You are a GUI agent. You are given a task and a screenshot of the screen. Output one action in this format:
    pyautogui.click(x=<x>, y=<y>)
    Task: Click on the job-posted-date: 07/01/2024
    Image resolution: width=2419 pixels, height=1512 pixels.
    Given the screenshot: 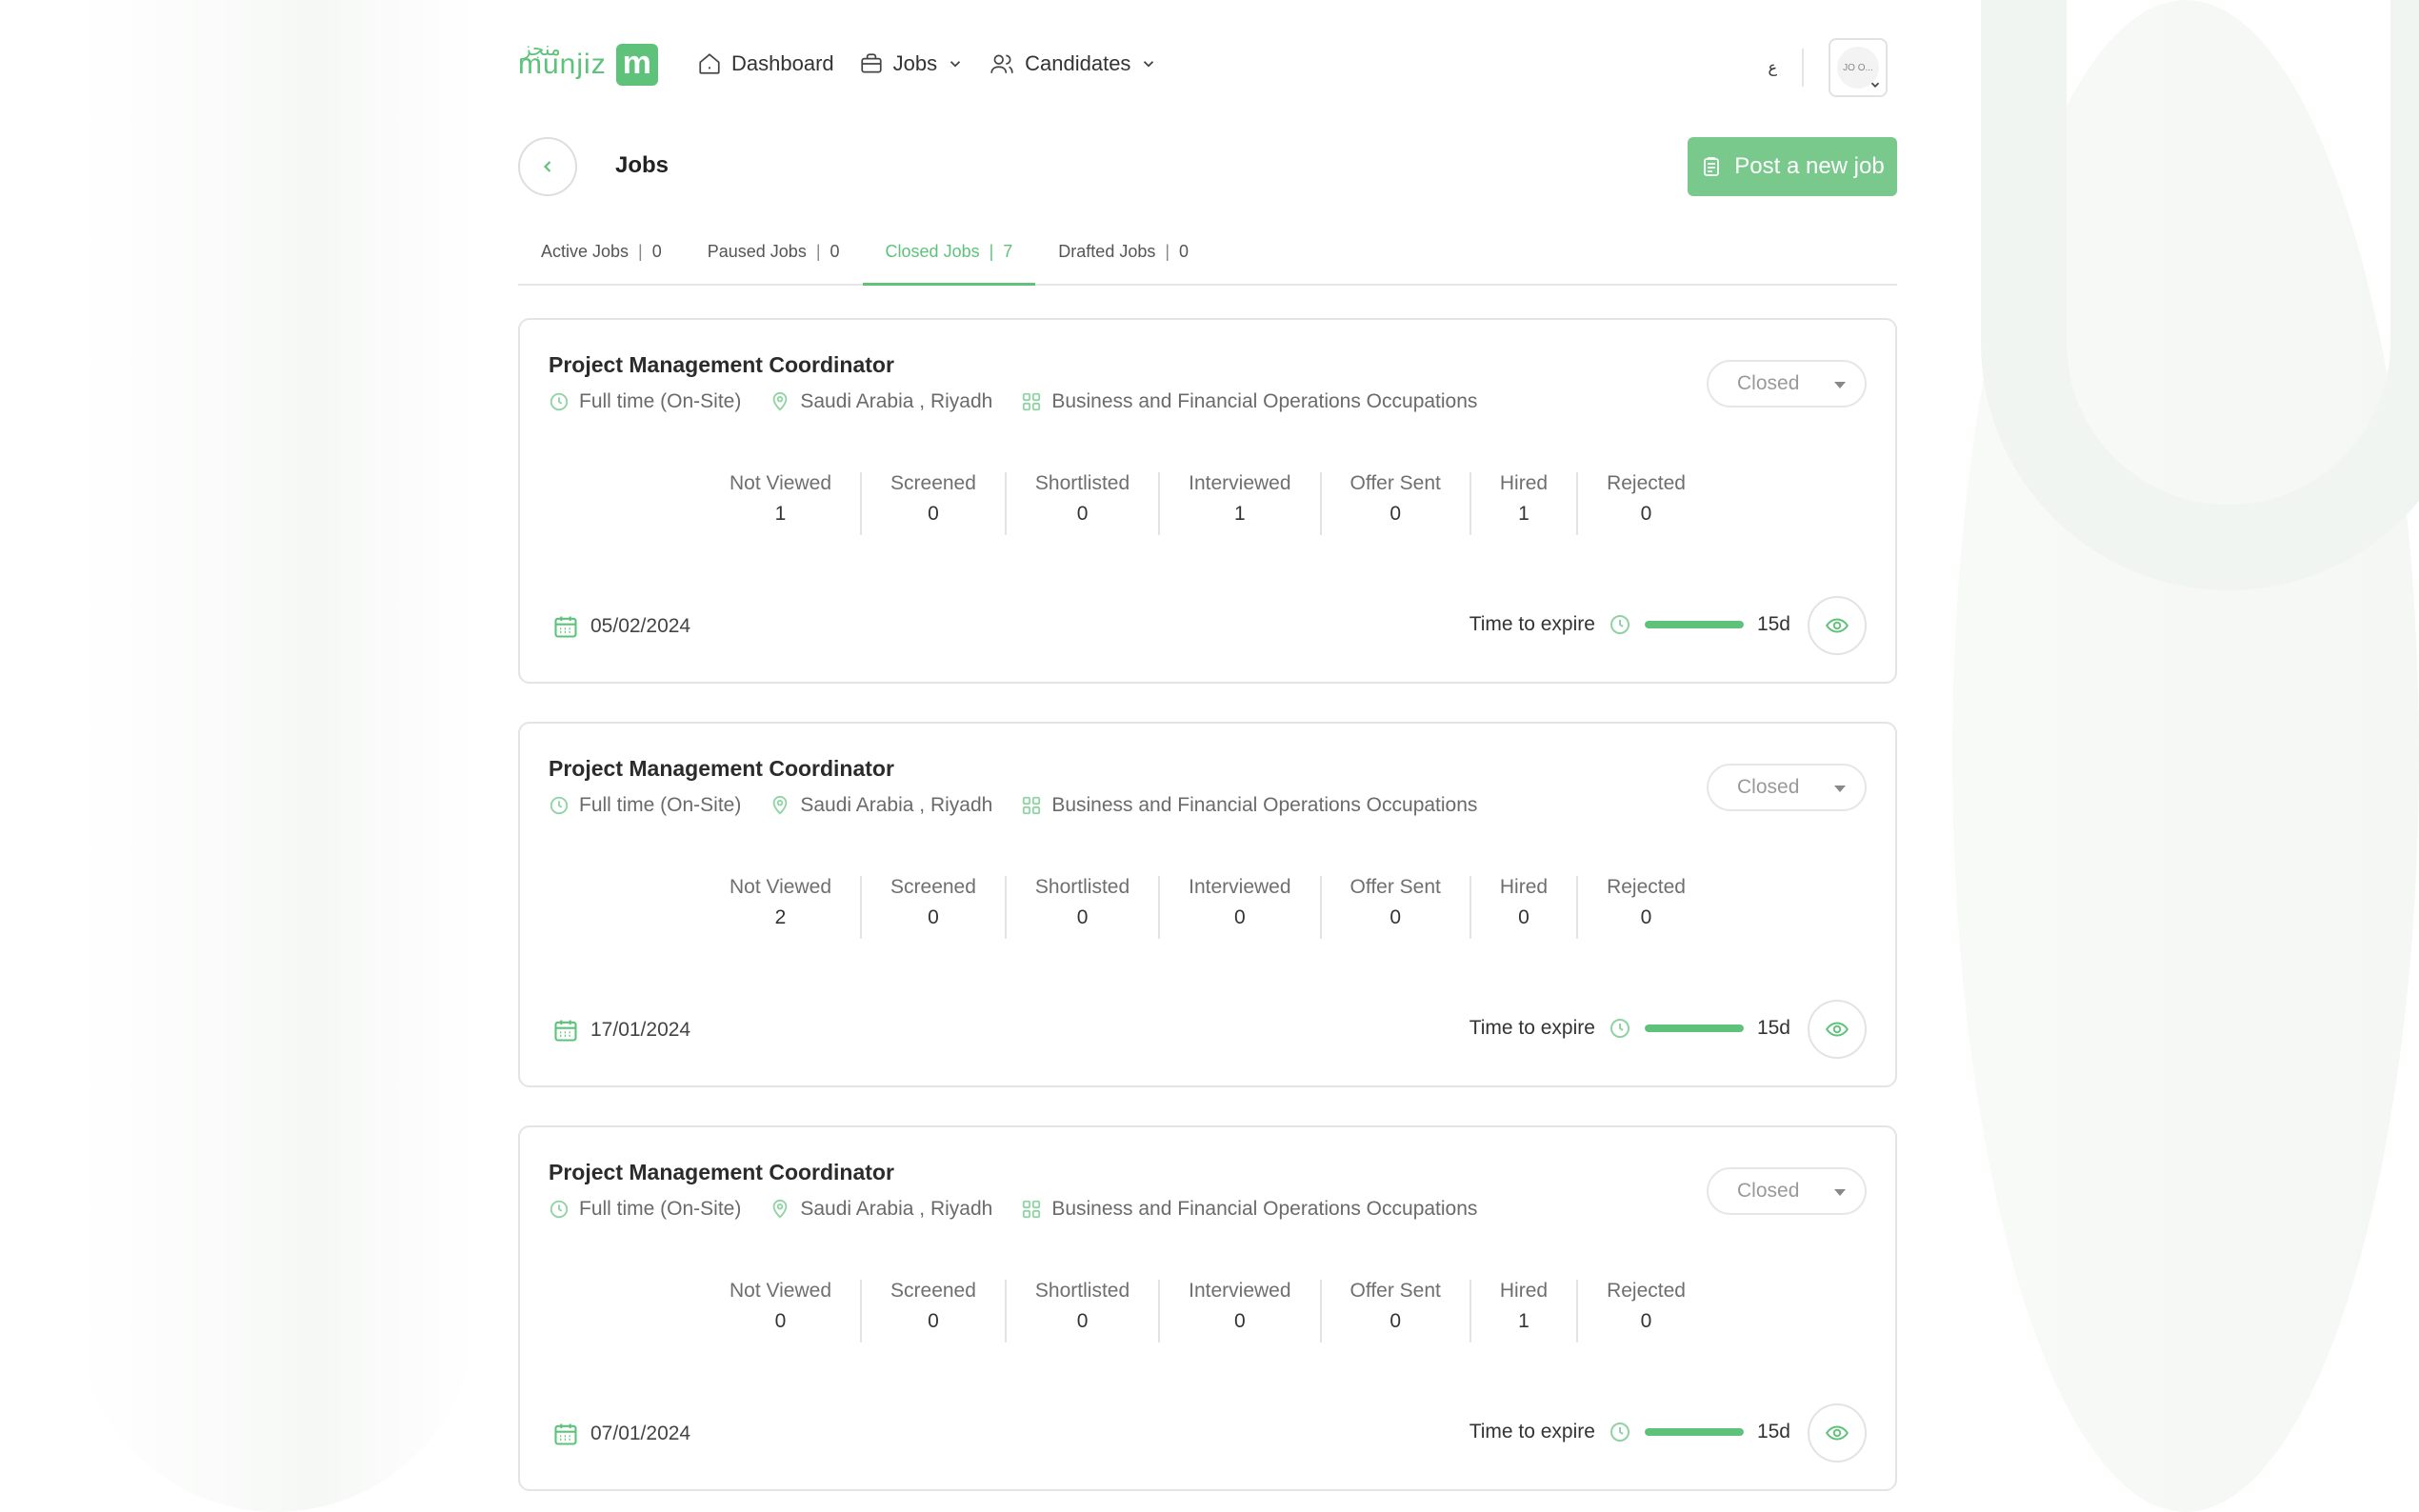 What is the action you would take?
    pyautogui.click(x=621, y=1434)
    